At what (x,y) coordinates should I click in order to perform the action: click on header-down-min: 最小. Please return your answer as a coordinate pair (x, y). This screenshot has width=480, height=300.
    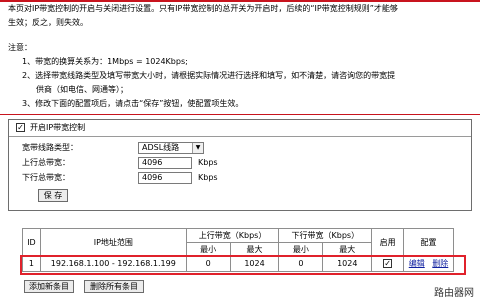
    Looking at the image, I should click on (301, 249).